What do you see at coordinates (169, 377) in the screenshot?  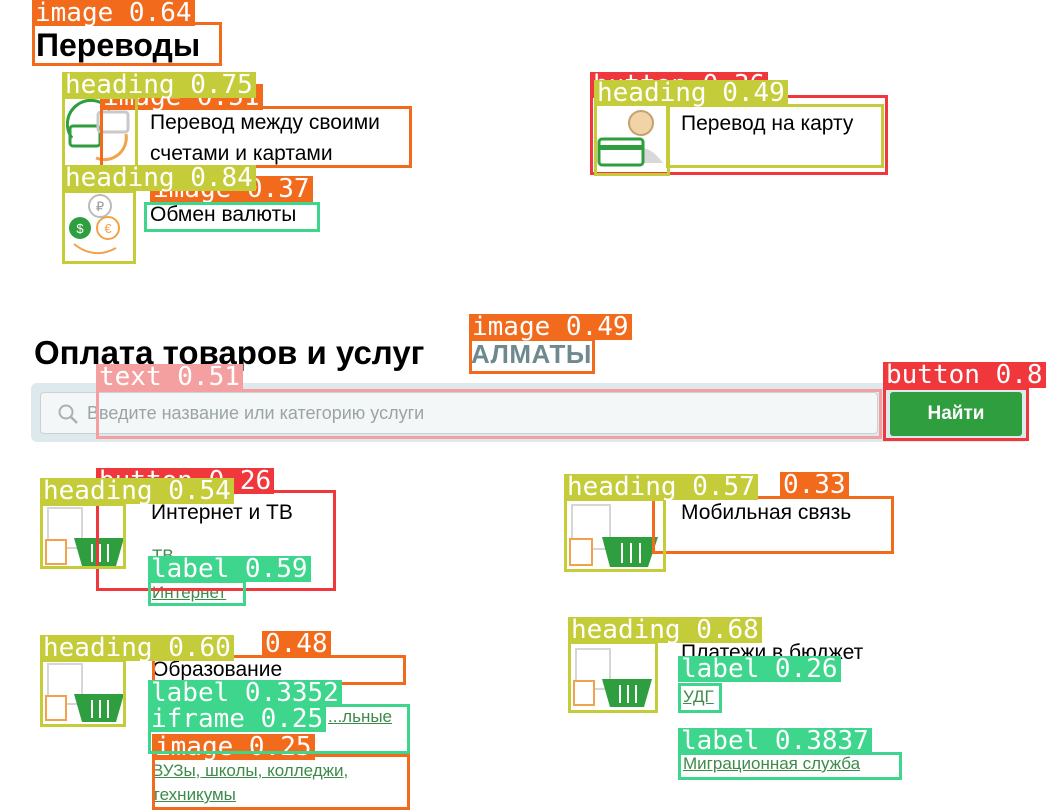 I see `detection-label: text 0.51` at bounding box center [169, 377].